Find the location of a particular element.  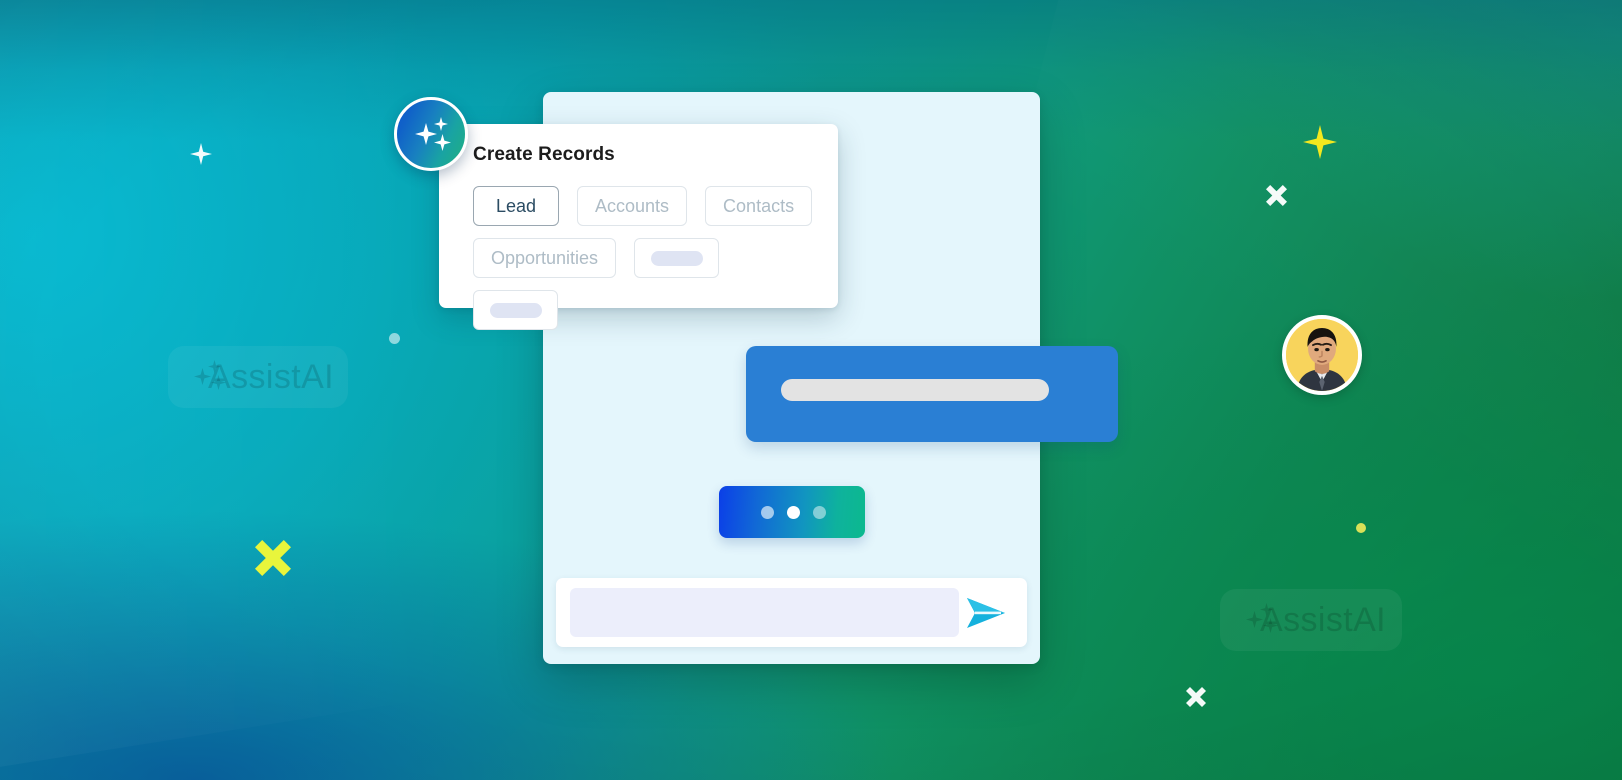

chat-message-user is located at coordinates (1054, 378).